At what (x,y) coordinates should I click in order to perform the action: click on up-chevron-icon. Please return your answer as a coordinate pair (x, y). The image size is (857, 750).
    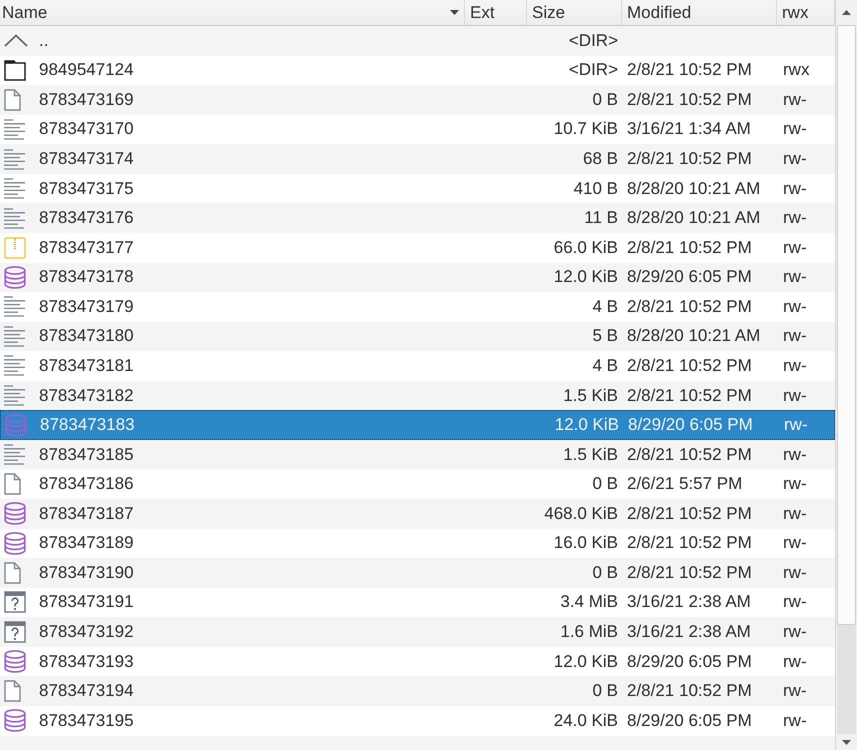
    Looking at the image, I should click on (16, 41).